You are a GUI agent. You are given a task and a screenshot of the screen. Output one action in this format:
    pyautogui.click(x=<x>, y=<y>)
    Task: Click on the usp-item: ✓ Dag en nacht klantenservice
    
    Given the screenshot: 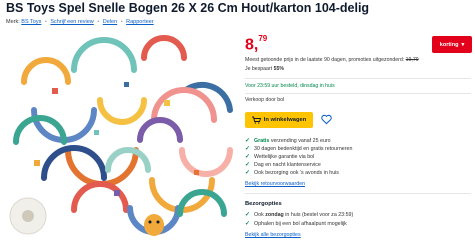 What is the action you would take?
    pyautogui.click(x=283, y=165)
    